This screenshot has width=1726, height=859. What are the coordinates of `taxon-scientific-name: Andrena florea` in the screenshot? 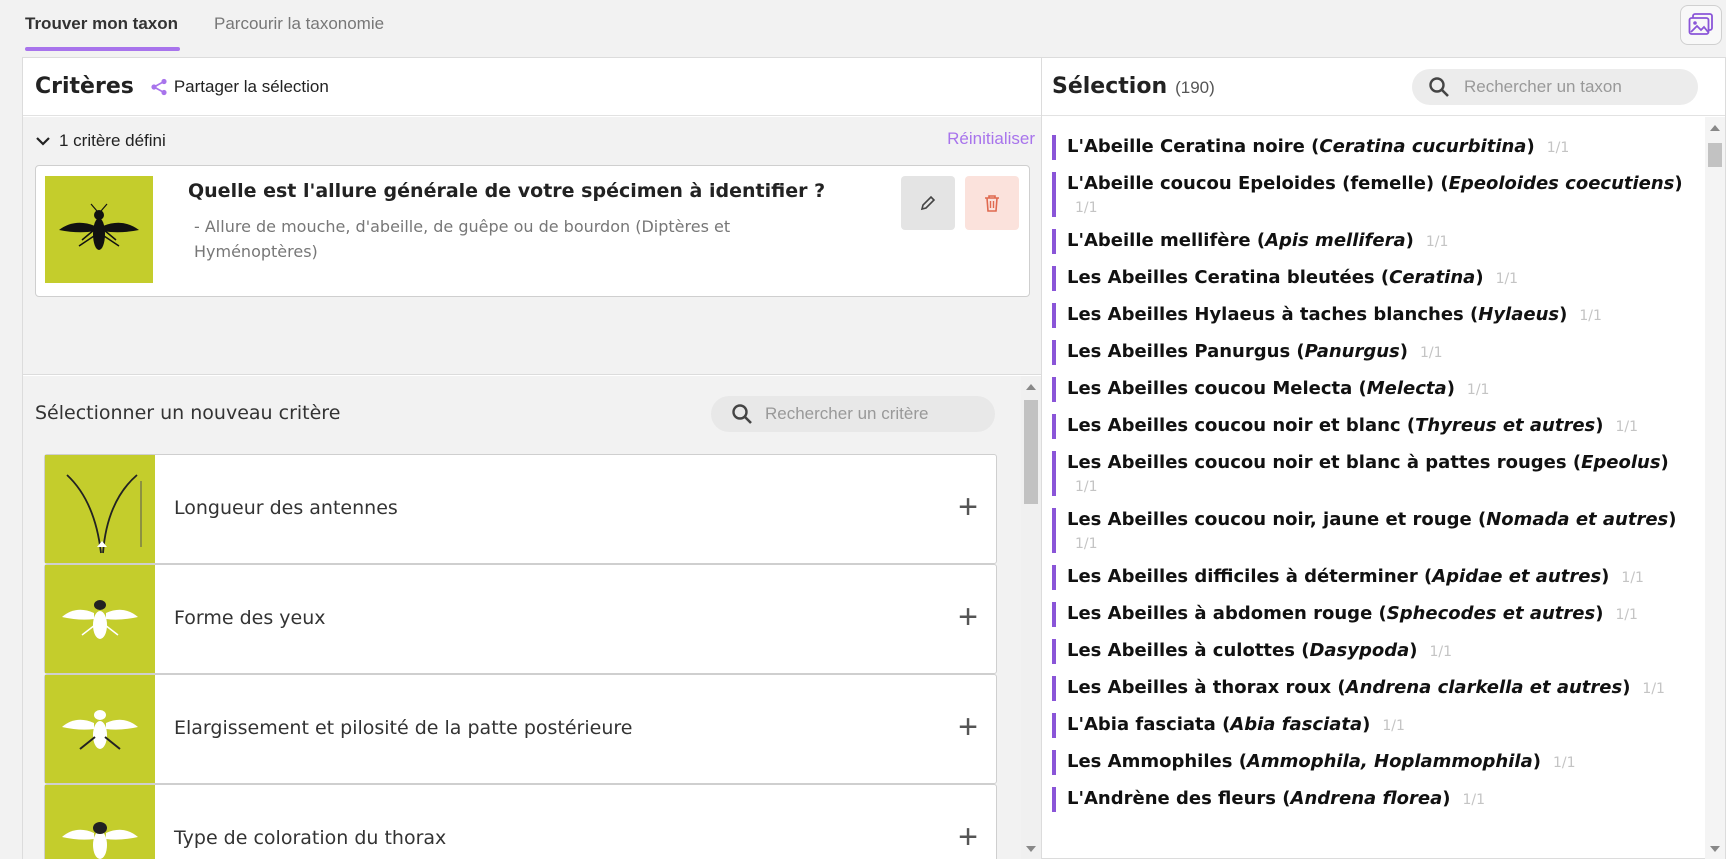 It's located at (1366, 798).